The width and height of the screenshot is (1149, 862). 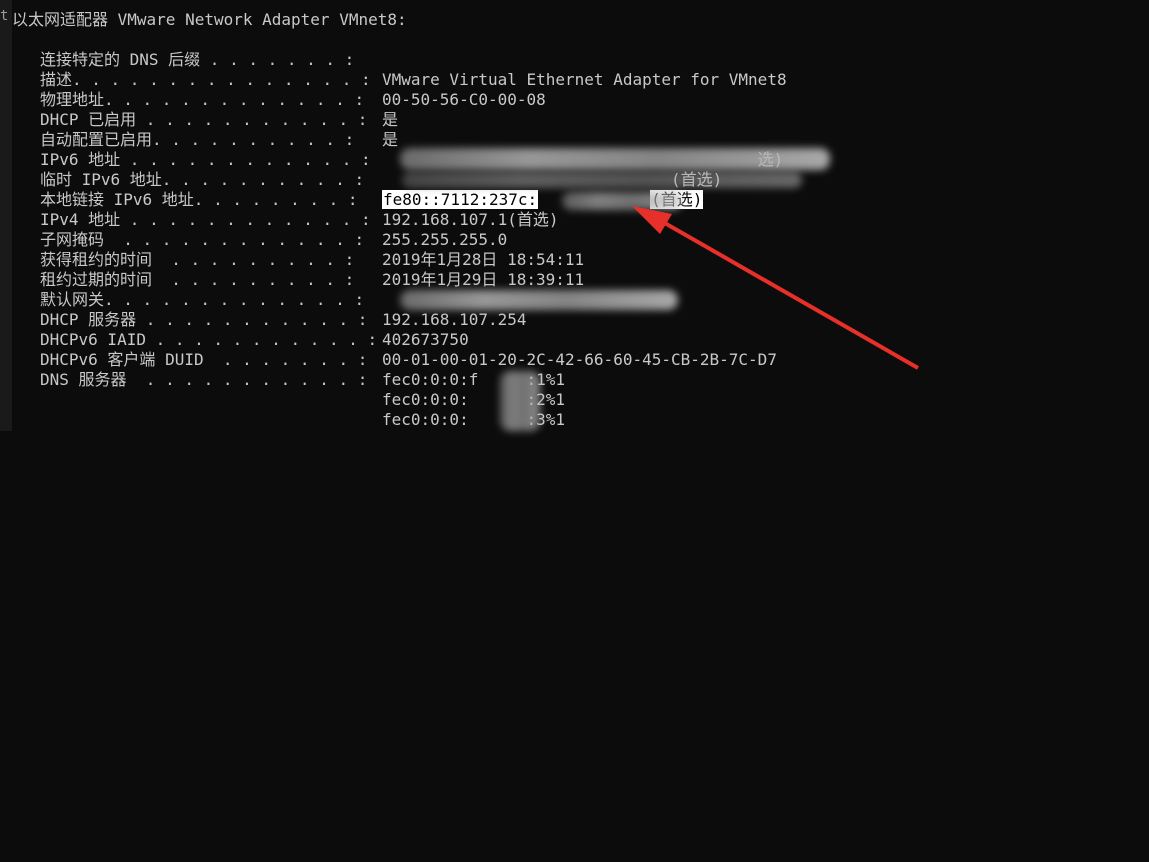 What do you see at coordinates (652, 220) in the screenshot?
I see `arrow-head` at bounding box center [652, 220].